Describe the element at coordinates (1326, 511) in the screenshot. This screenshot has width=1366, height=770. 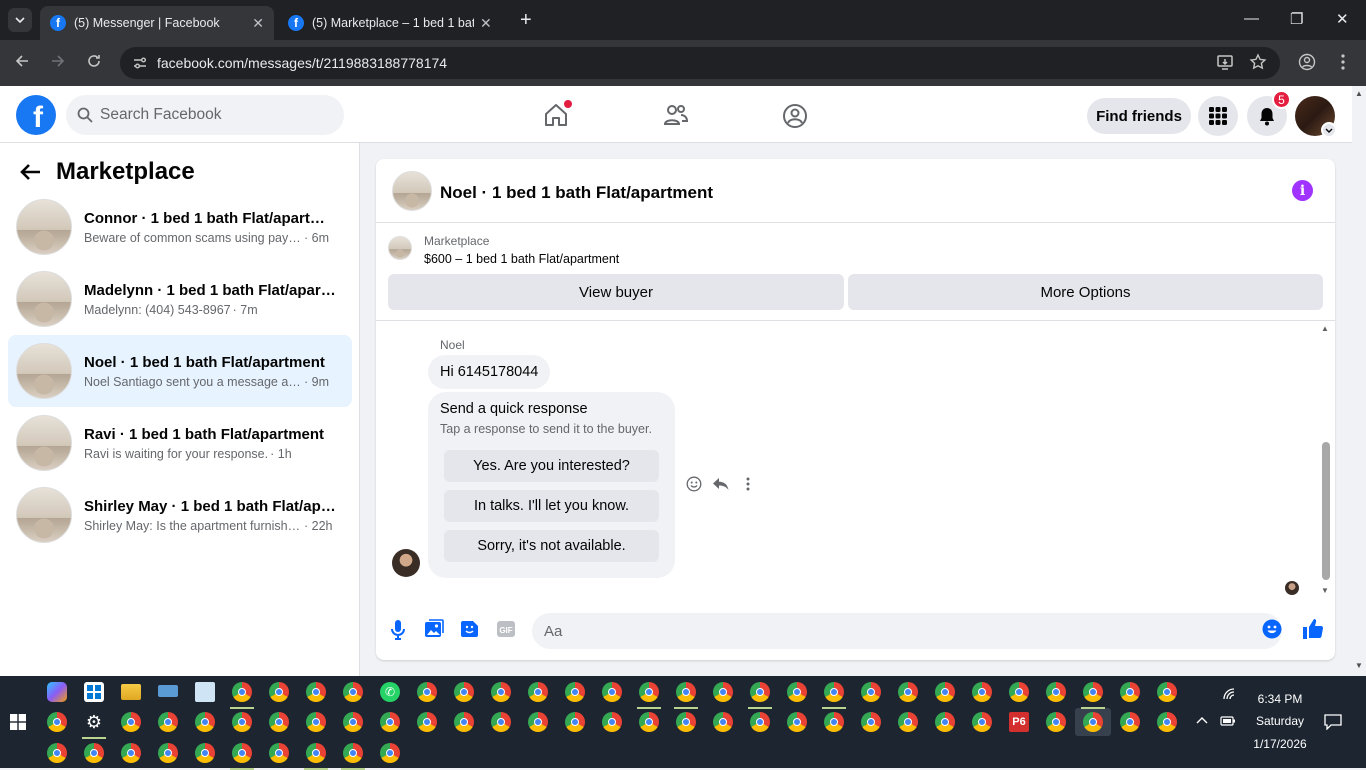
I see `scrollbar-thumb` at that location.